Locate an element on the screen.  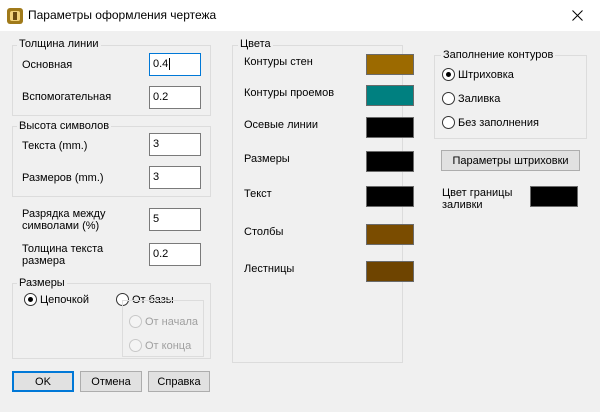
radio-chain-label: Цепочкой is located at coordinates (65, 299).